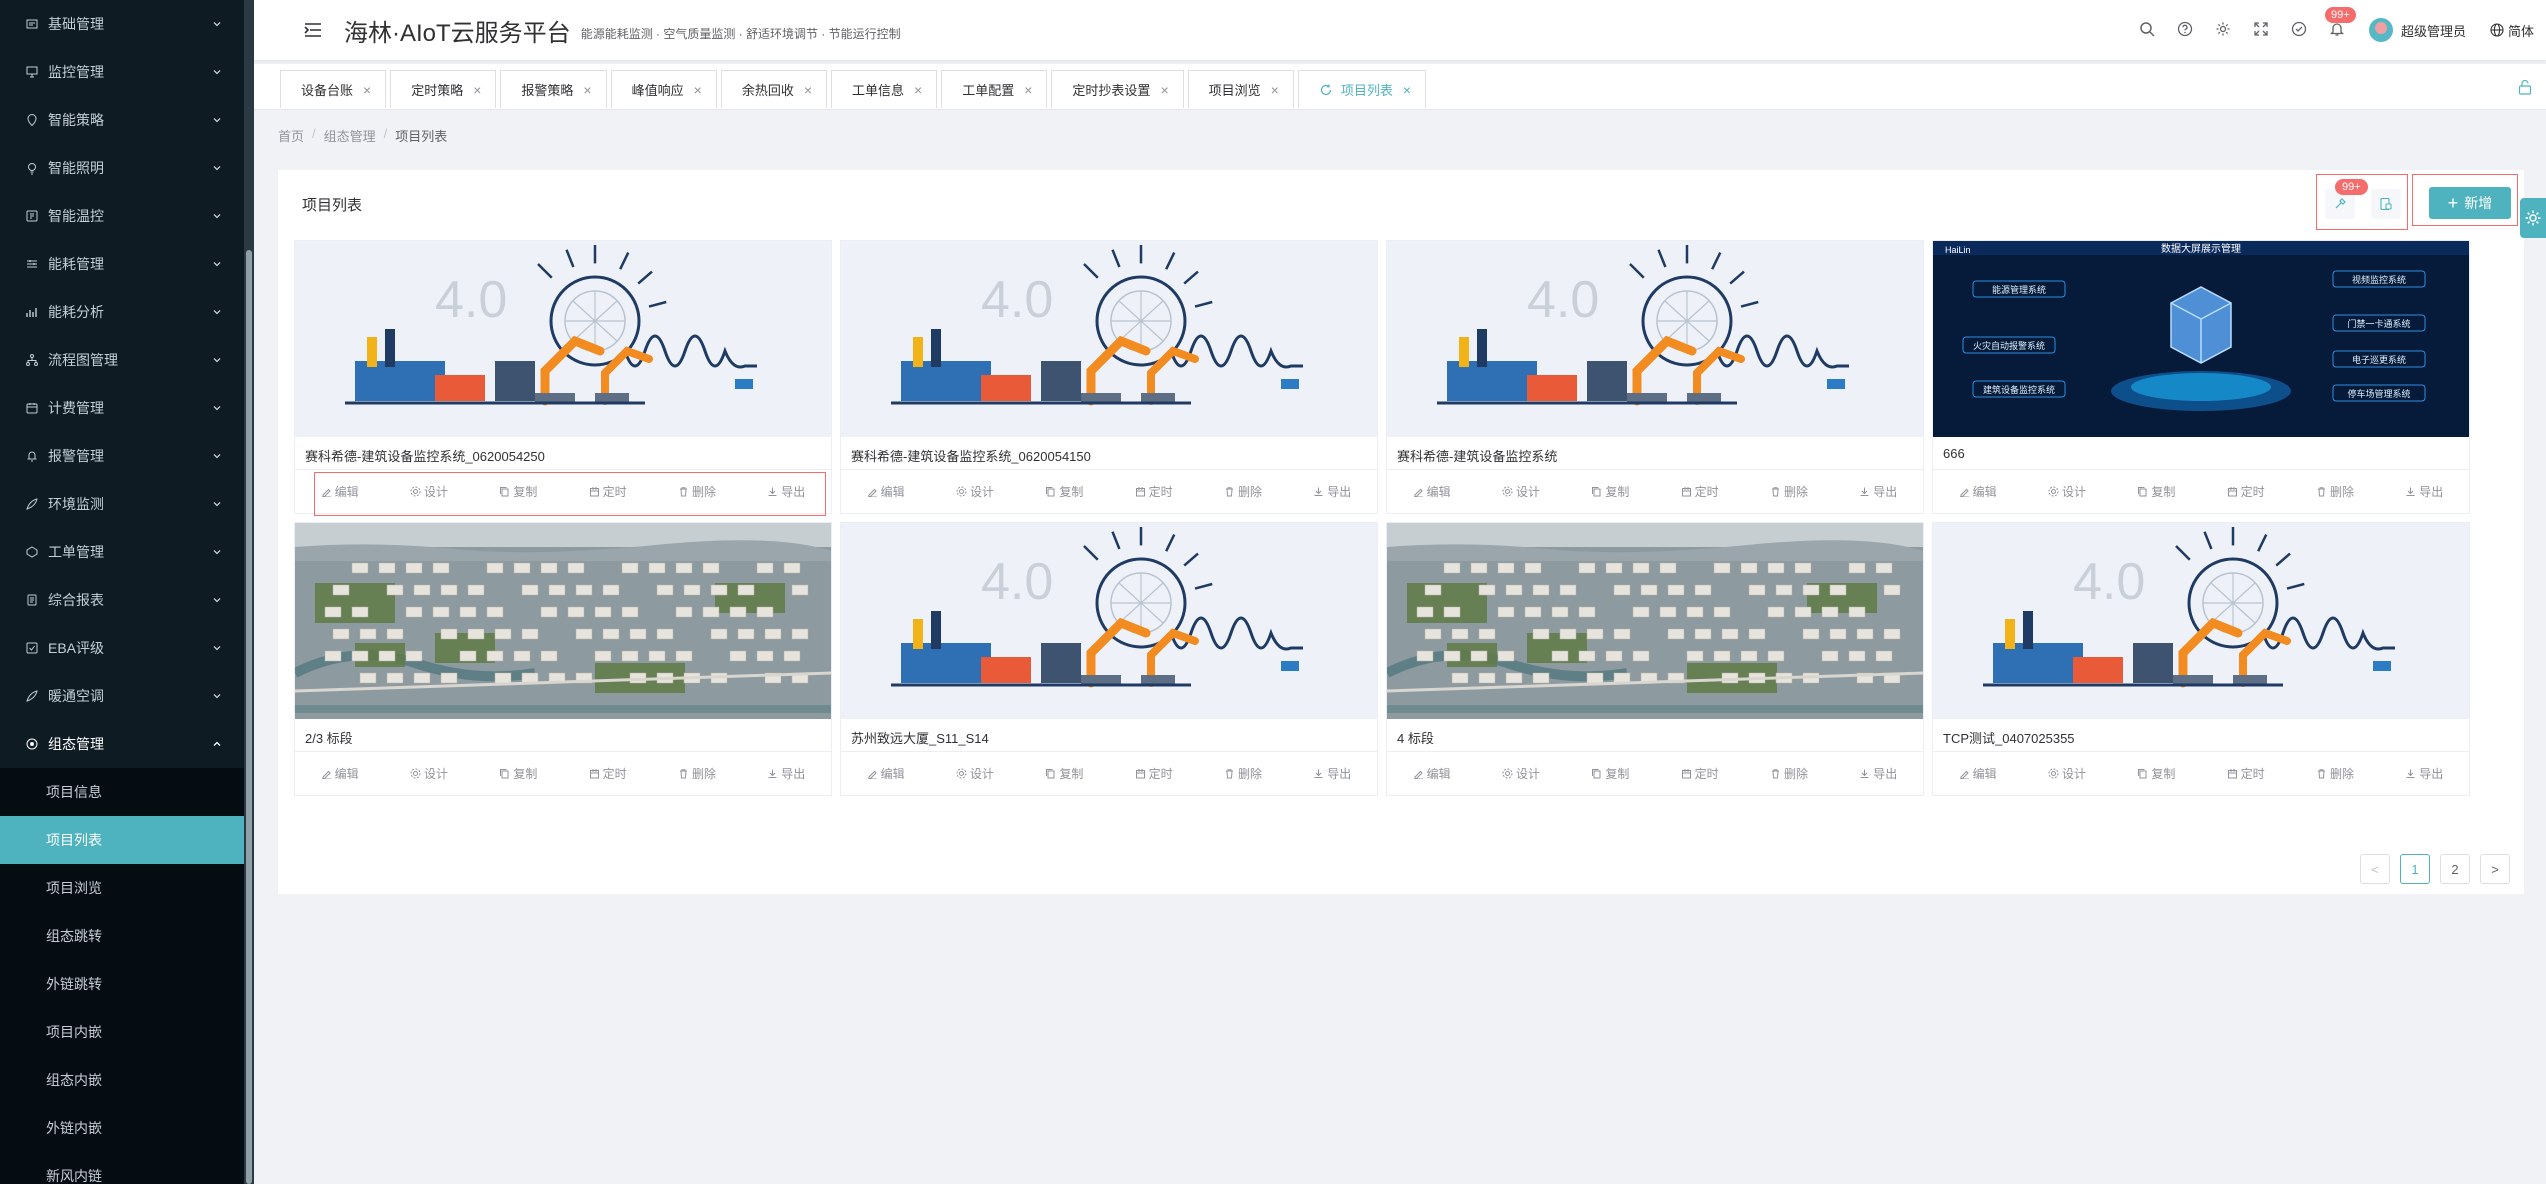 This screenshot has height=1184, width=2546. I want to click on sidebar-item: 综合报表, so click(122, 600).